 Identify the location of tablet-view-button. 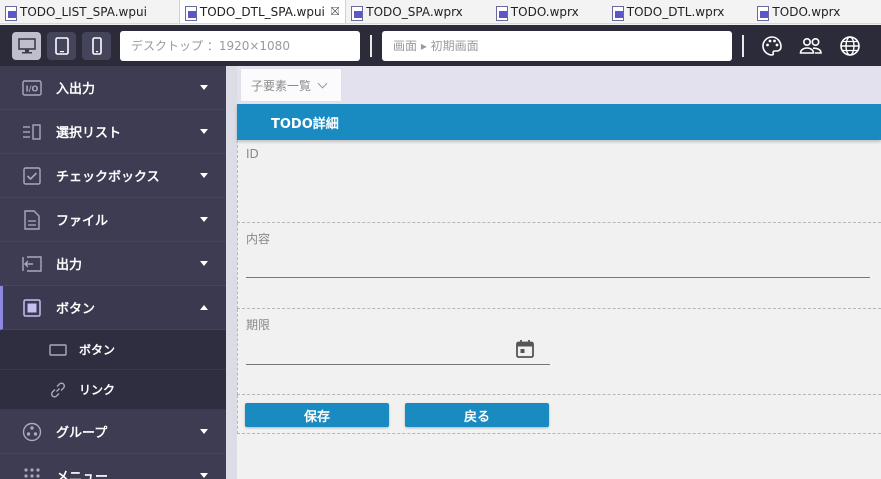
(61, 45).